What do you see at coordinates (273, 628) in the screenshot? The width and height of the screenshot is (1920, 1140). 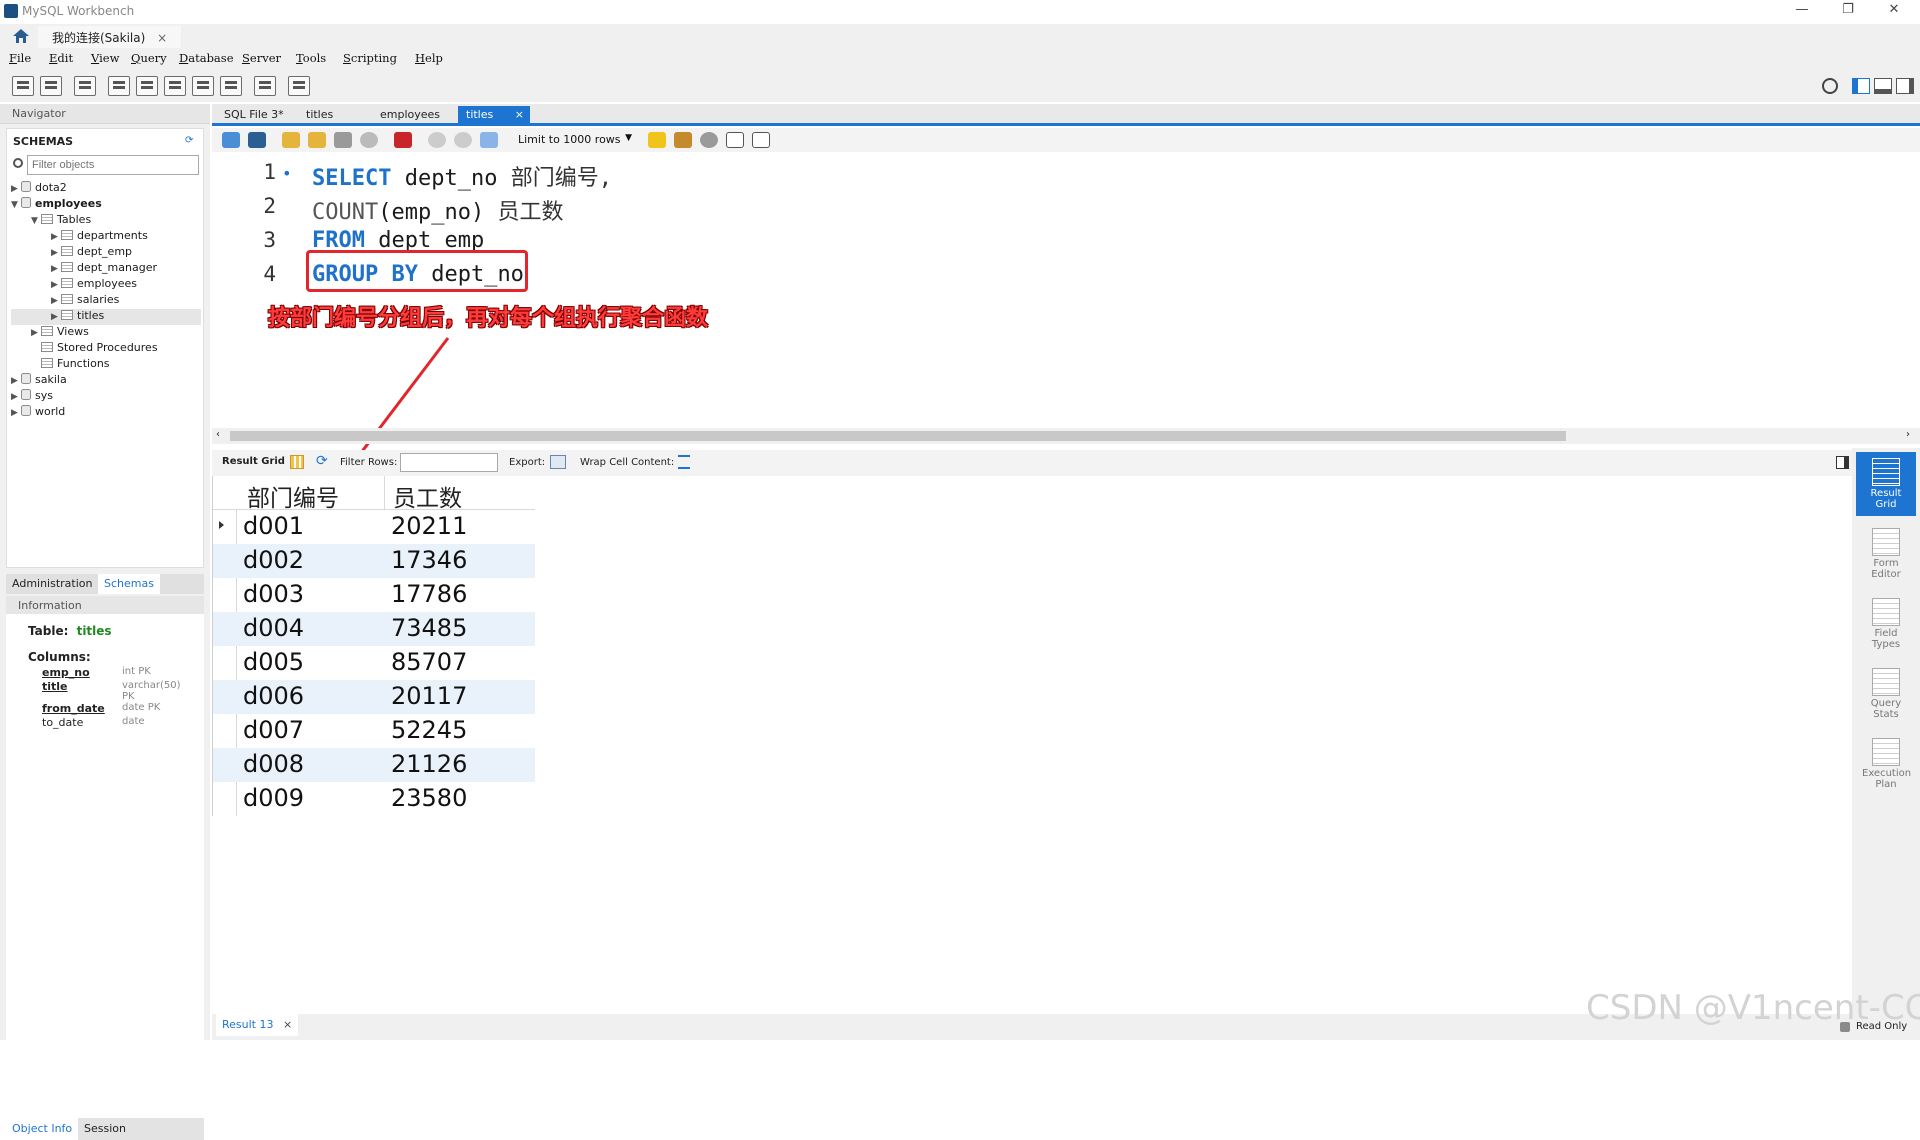 I see `cell-dept-no: d004` at bounding box center [273, 628].